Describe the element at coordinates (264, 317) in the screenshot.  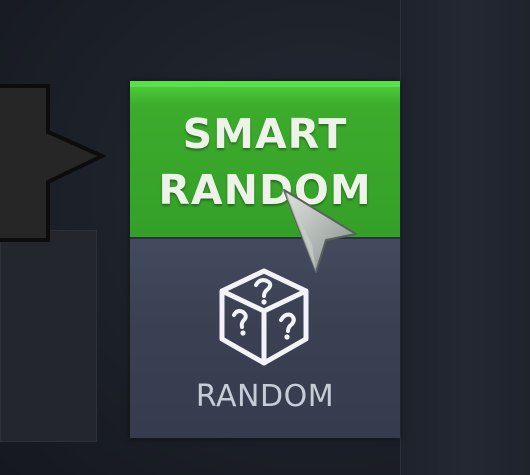
I see `mystery-dice-icon` at that location.